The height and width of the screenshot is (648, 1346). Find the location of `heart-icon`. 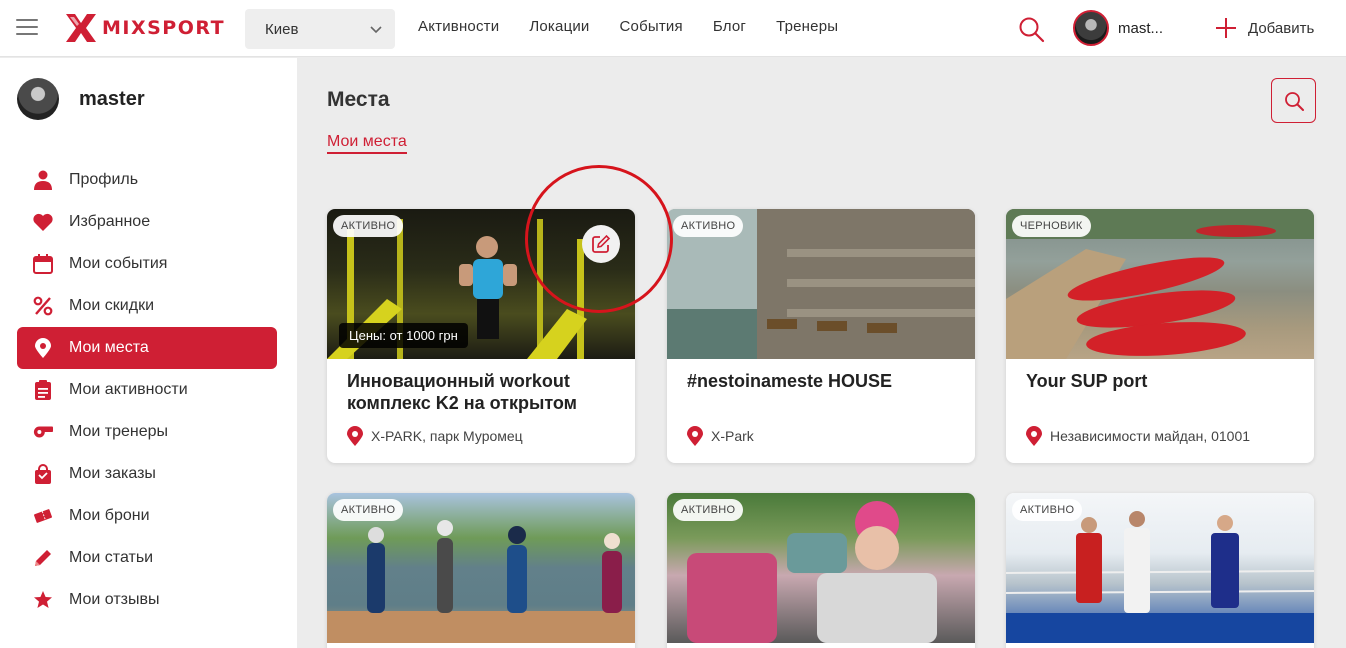

heart-icon is located at coordinates (43, 222).